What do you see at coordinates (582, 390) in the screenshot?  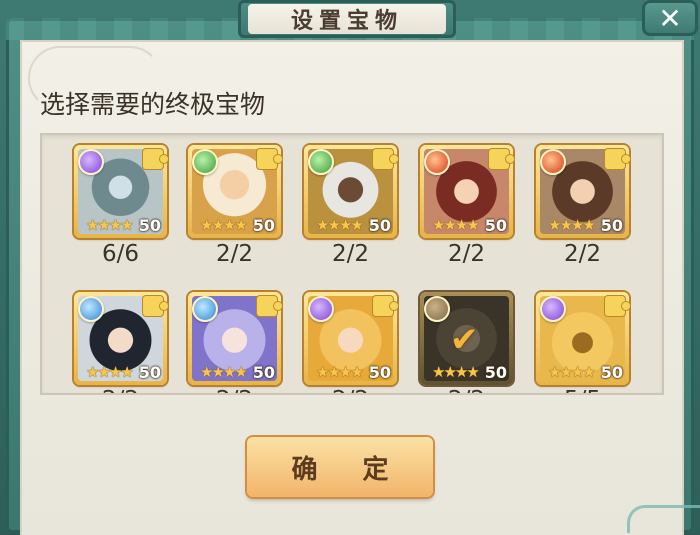 I see `hero-count: 5/5` at bounding box center [582, 390].